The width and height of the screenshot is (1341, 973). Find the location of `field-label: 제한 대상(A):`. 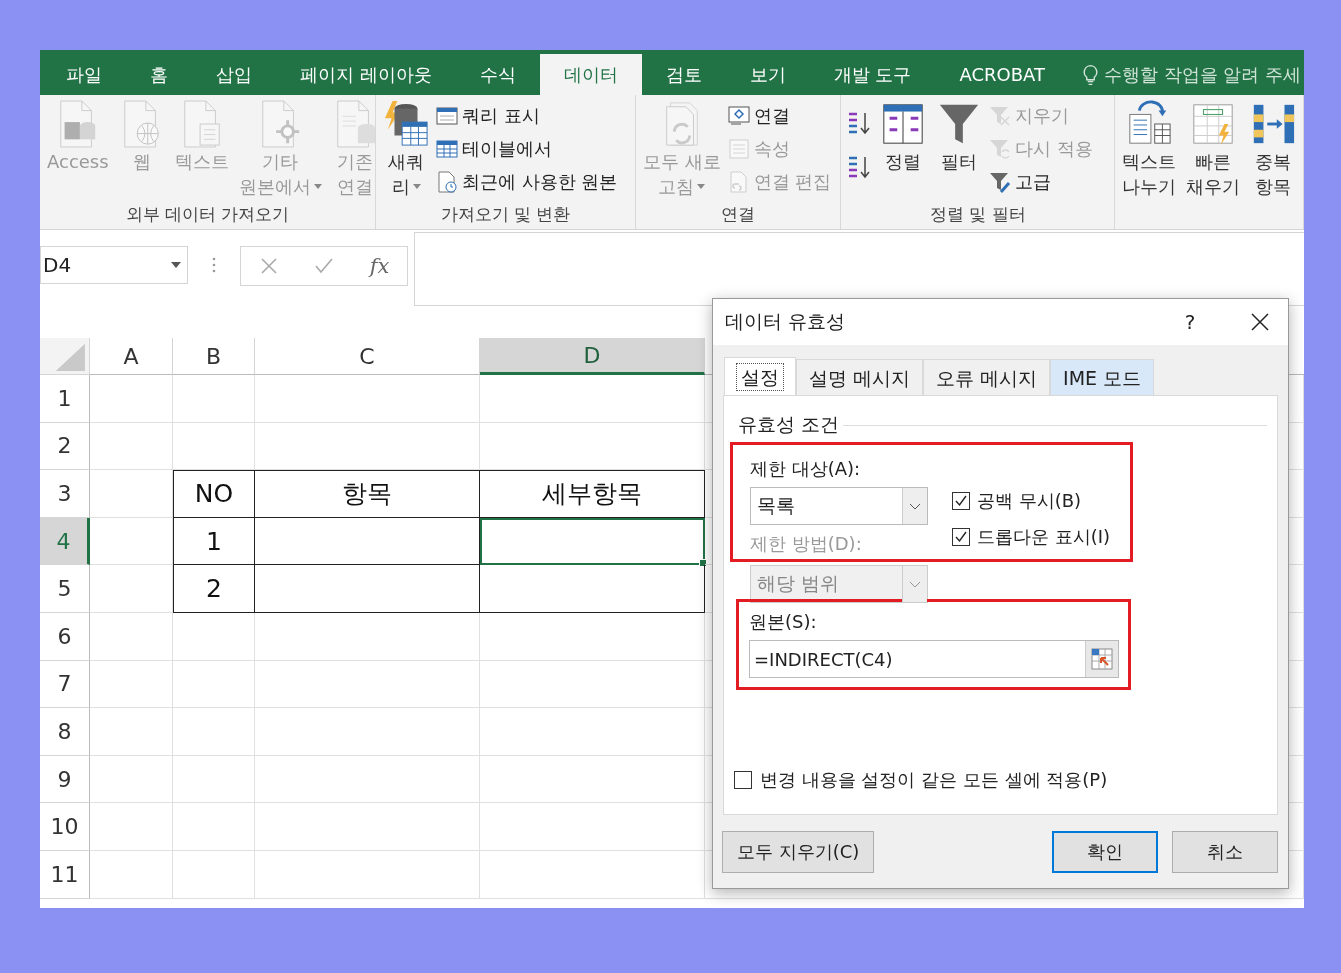

field-label: 제한 대상(A): is located at coordinates (806, 469).